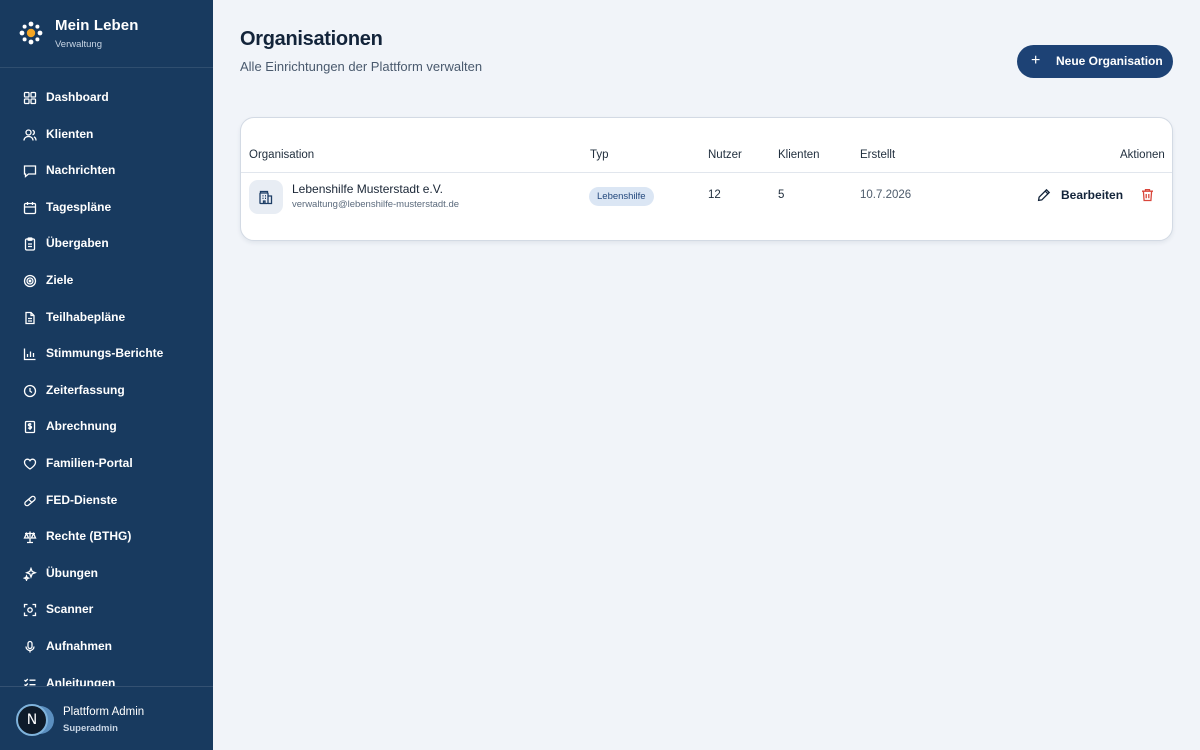 The height and width of the screenshot is (750, 1200). I want to click on sparkle-icon, so click(30, 573).